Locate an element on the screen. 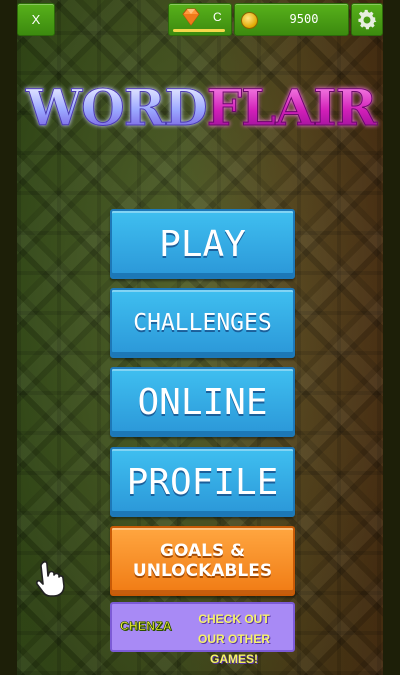 The height and width of the screenshot is (675, 400). close-label: X is located at coordinates (36, 19).